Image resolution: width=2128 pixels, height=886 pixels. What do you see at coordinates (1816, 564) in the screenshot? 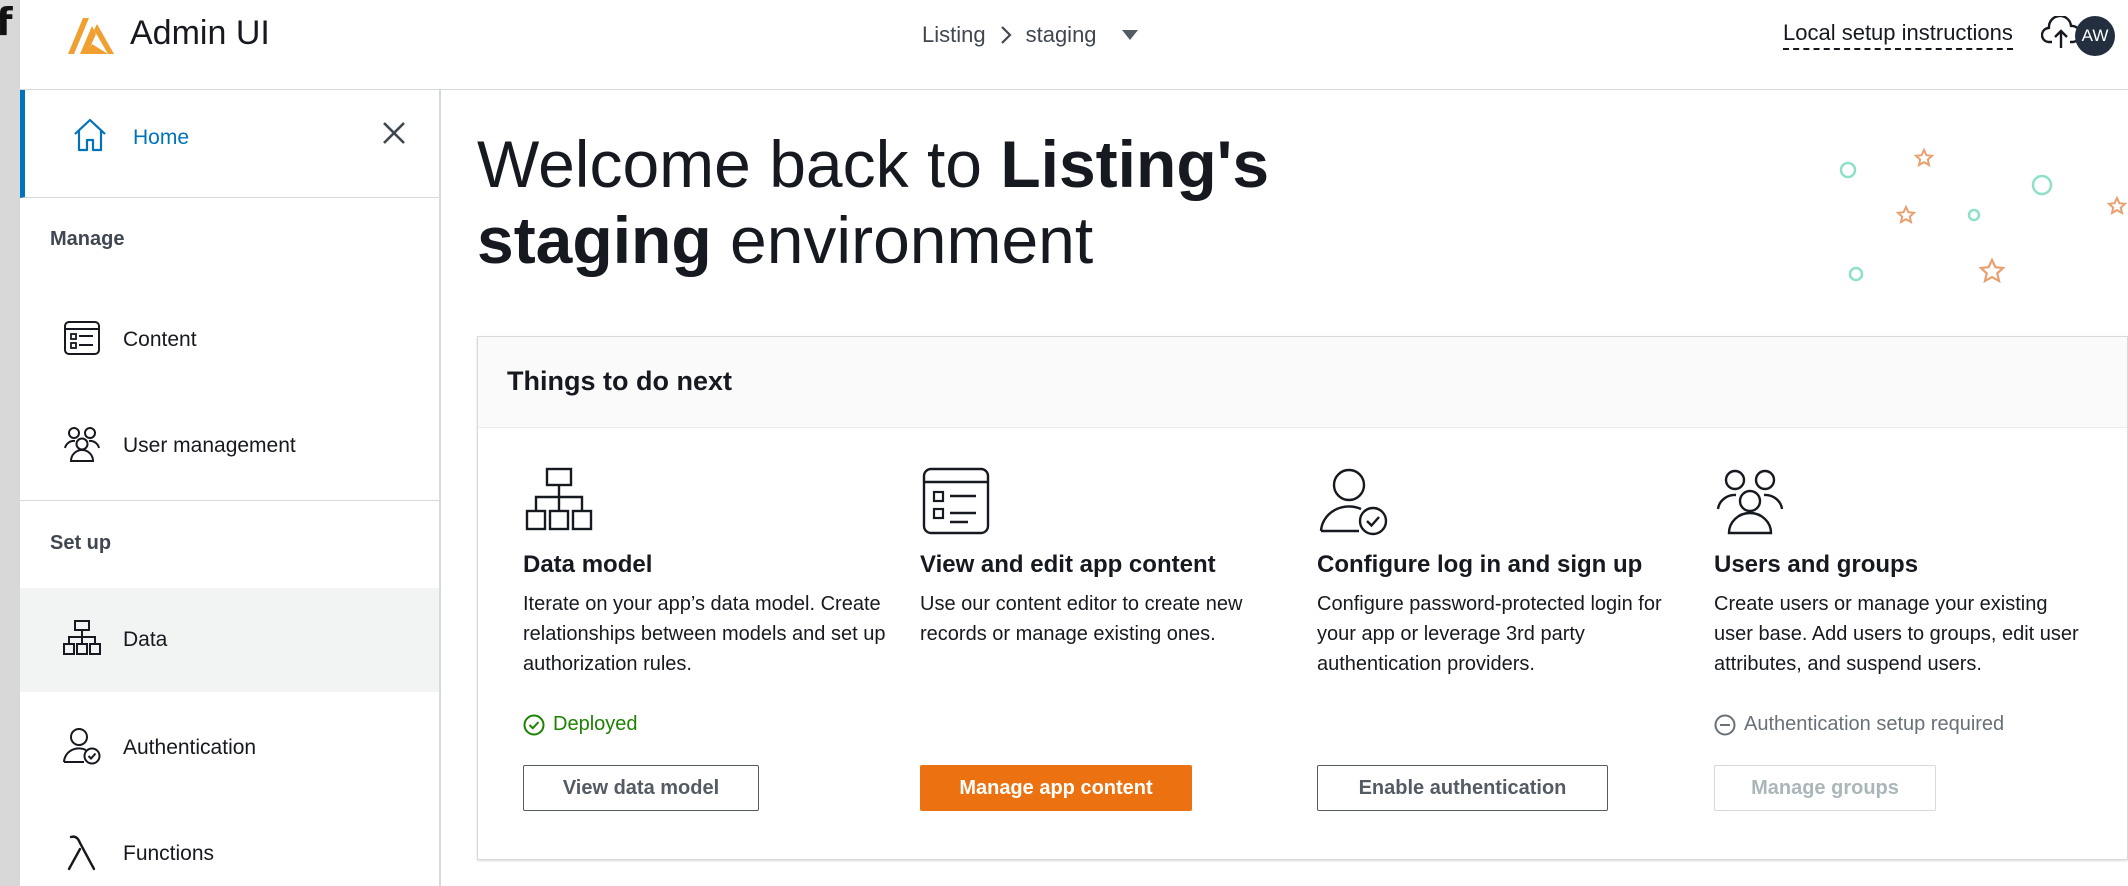
I see `task-title: Users and groups` at bounding box center [1816, 564].